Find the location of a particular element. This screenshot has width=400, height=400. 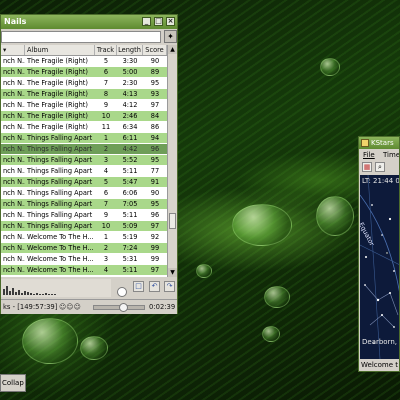

playlist-row: nch N...Things Falling Apart 10 5:09 97 is located at coordinates (84, 226).